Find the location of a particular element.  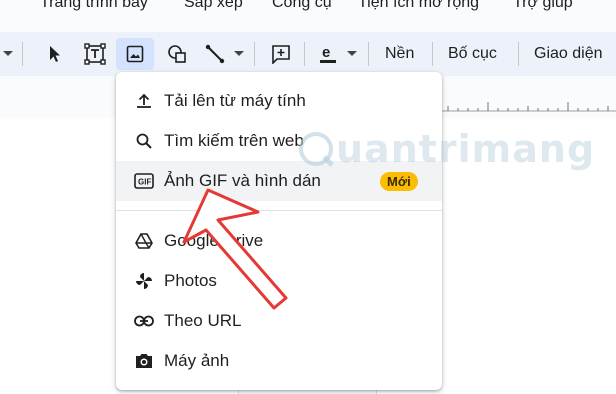

photos-pinwheel-icon is located at coordinates (144, 281).